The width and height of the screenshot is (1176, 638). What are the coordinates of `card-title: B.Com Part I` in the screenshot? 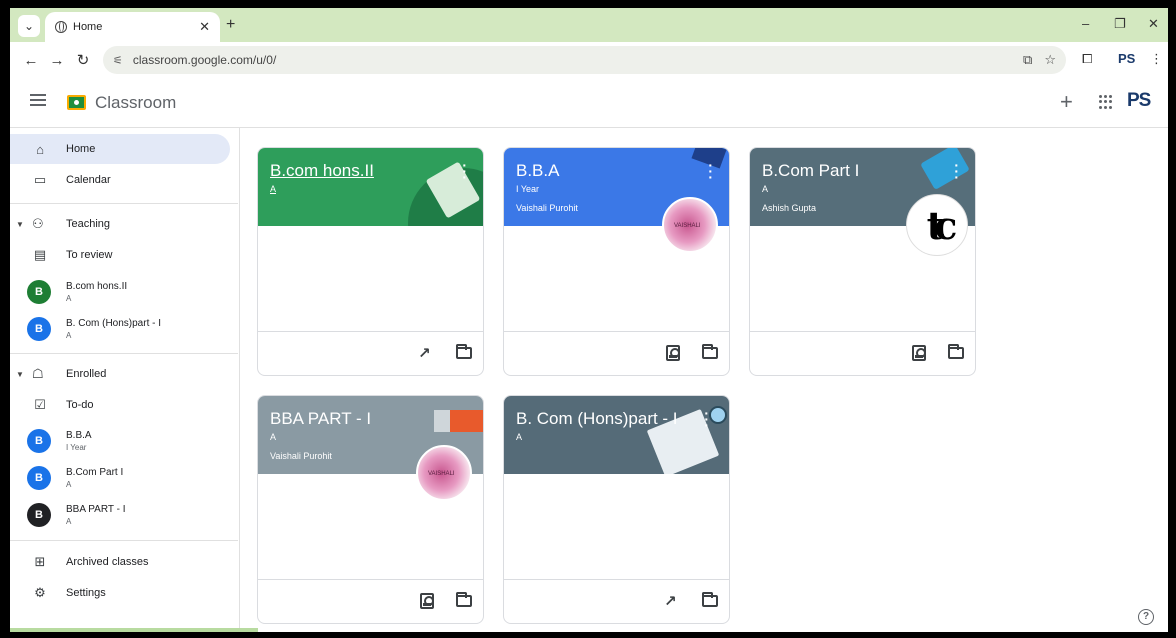 It's located at (852, 171).